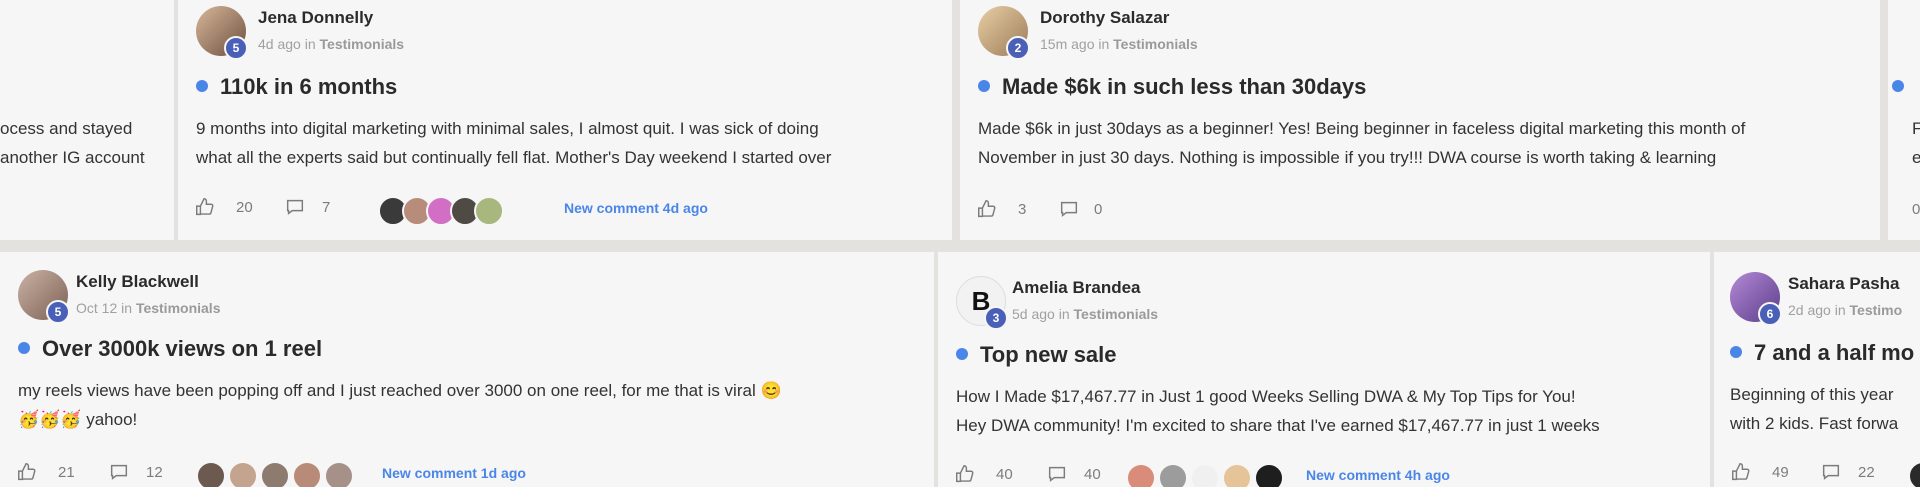  Describe the element at coordinates (454, 473) in the screenshot. I see `new-comment-link: New comment 1d ago` at that location.